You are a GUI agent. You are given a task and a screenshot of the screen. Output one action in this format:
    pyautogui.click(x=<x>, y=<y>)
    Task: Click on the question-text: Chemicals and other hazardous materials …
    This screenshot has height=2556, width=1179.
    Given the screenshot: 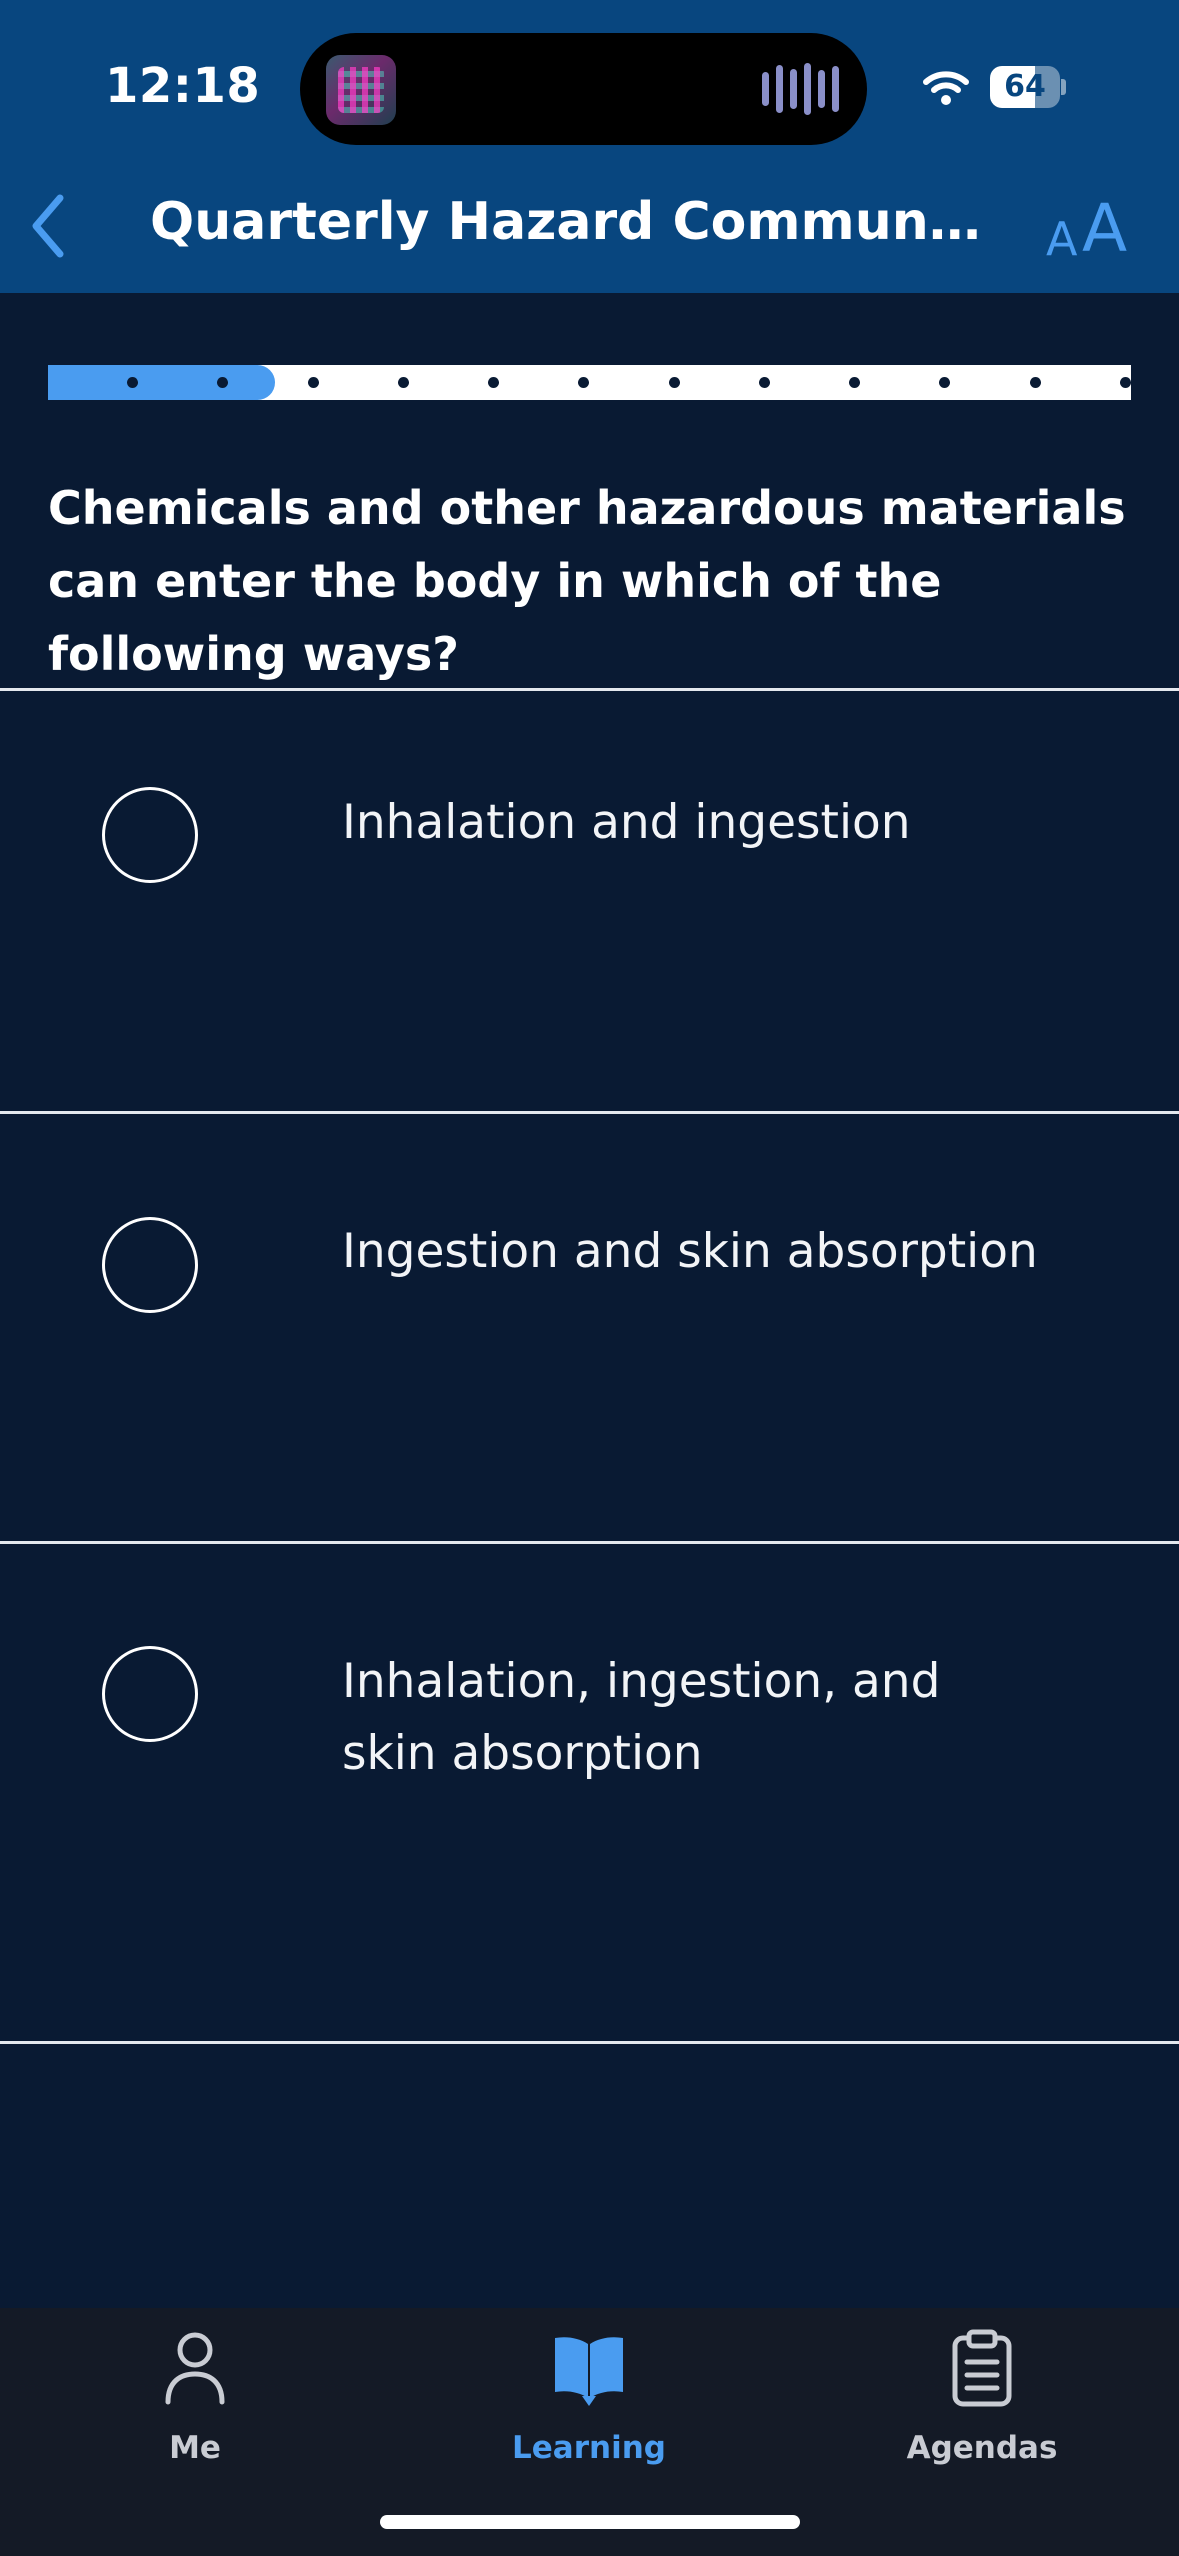 What is the action you would take?
    pyautogui.click(x=587, y=581)
    